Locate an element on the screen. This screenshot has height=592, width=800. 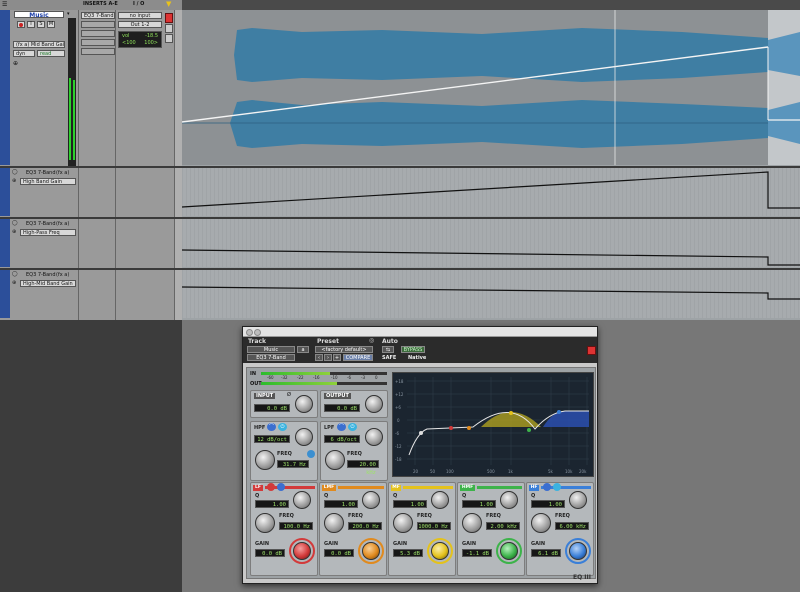
preset-next-button: › is located at coordinates (328, 357).